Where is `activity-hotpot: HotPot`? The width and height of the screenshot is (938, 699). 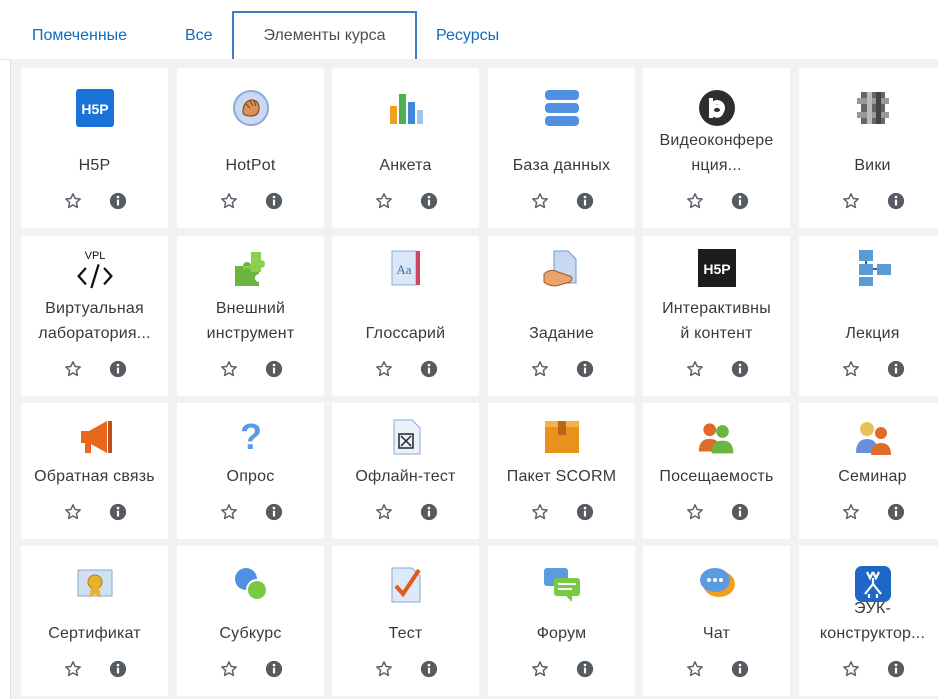 activity-hotpot: HotPot is located at coordinates (250, 148).